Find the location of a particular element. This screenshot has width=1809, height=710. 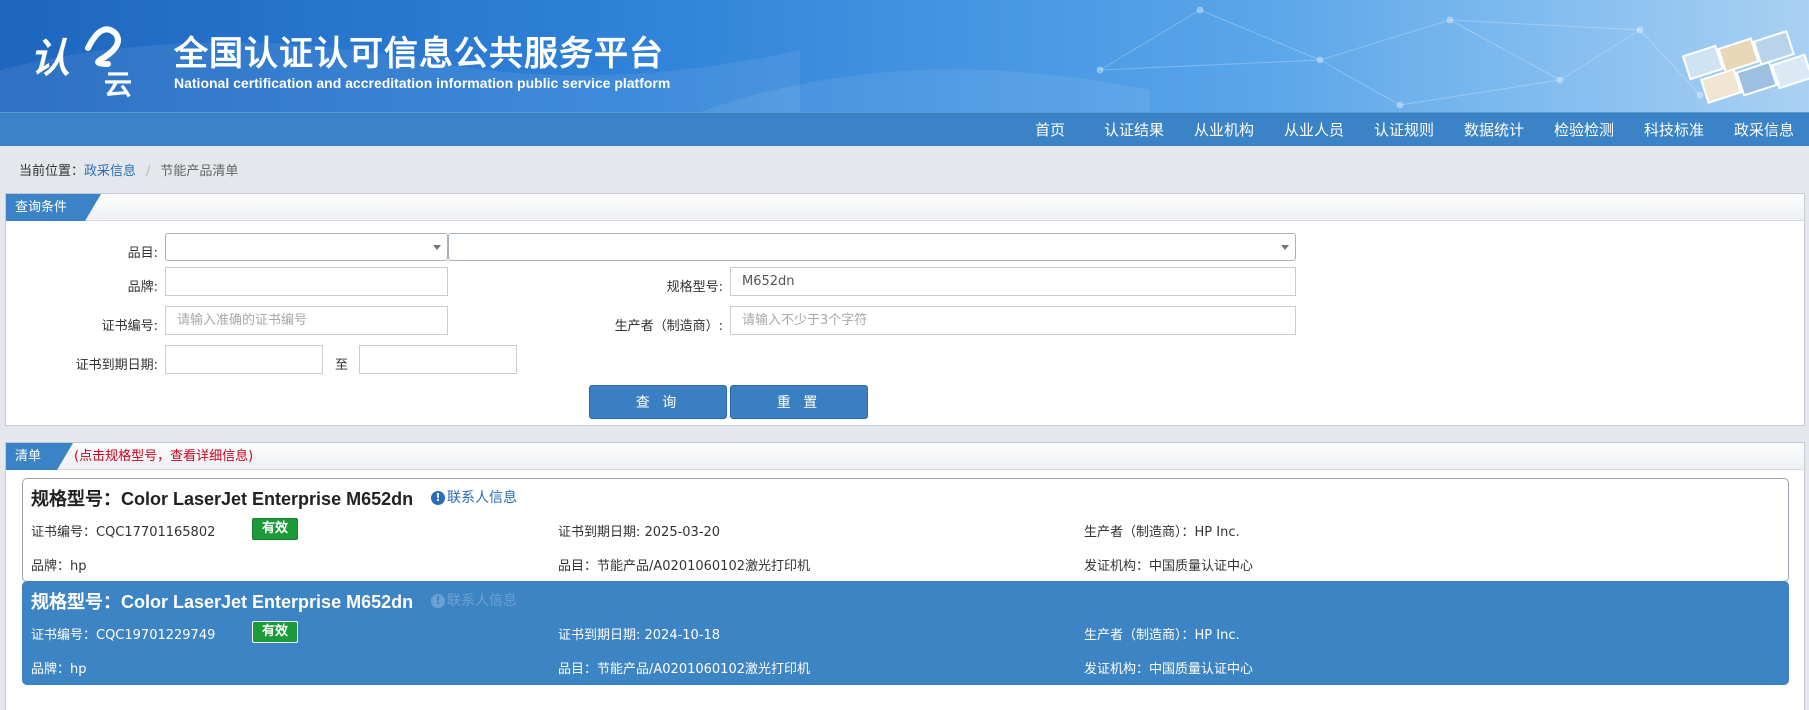

nav-procurement: 政采信息 is located at coordinates (1764, 130).